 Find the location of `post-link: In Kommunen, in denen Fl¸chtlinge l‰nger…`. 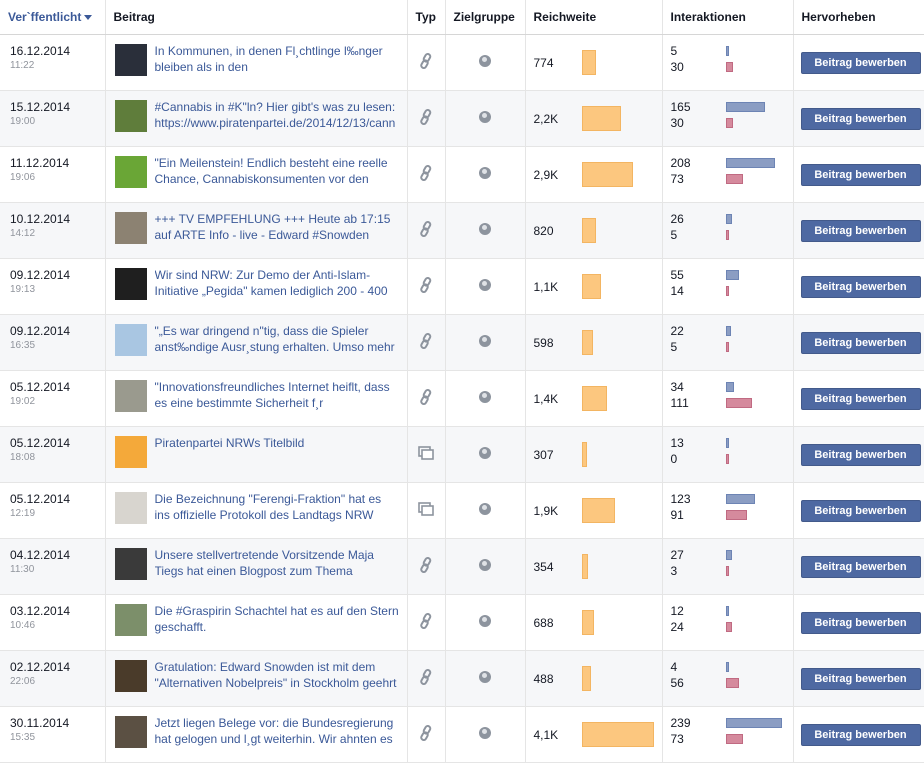

post-link: In Kommunen, in denen Fl¸chtlinge l‰nger… is located at coordinates (277, 59).